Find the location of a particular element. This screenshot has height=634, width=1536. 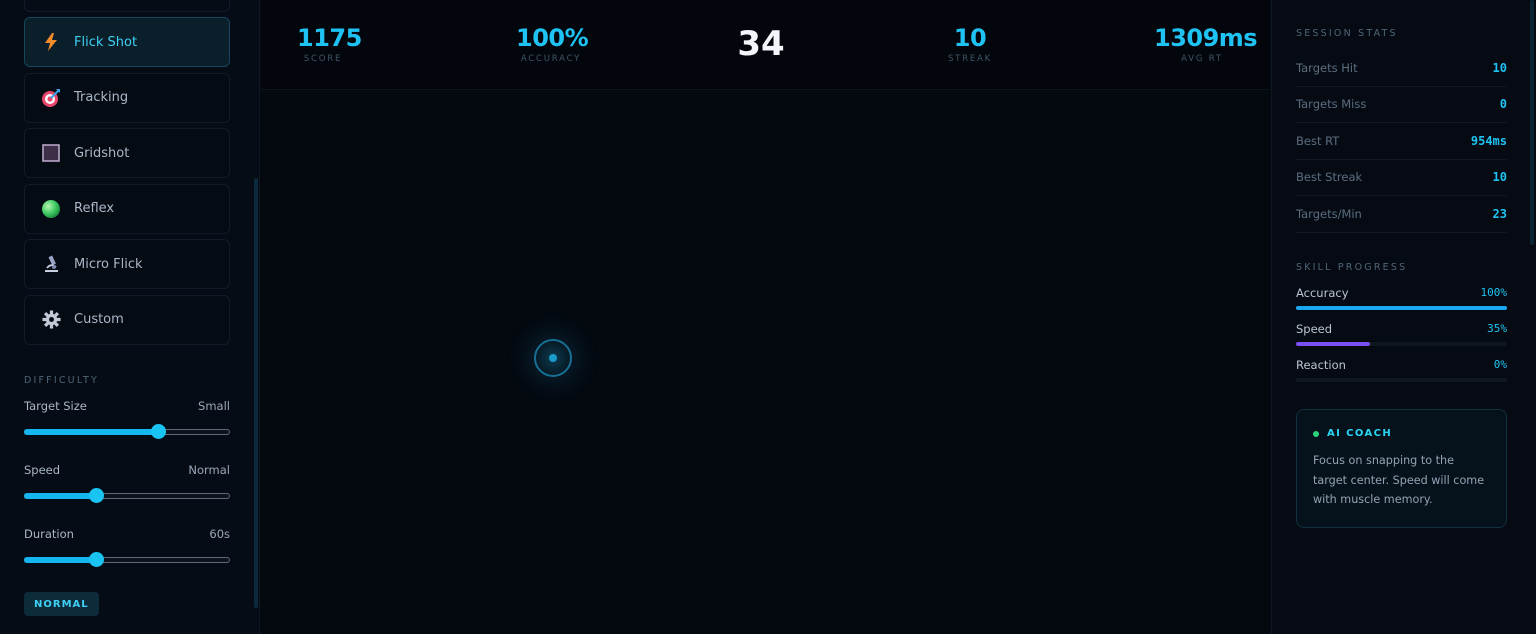

stat-value: 954ms is located at coordinates (1488, 140).